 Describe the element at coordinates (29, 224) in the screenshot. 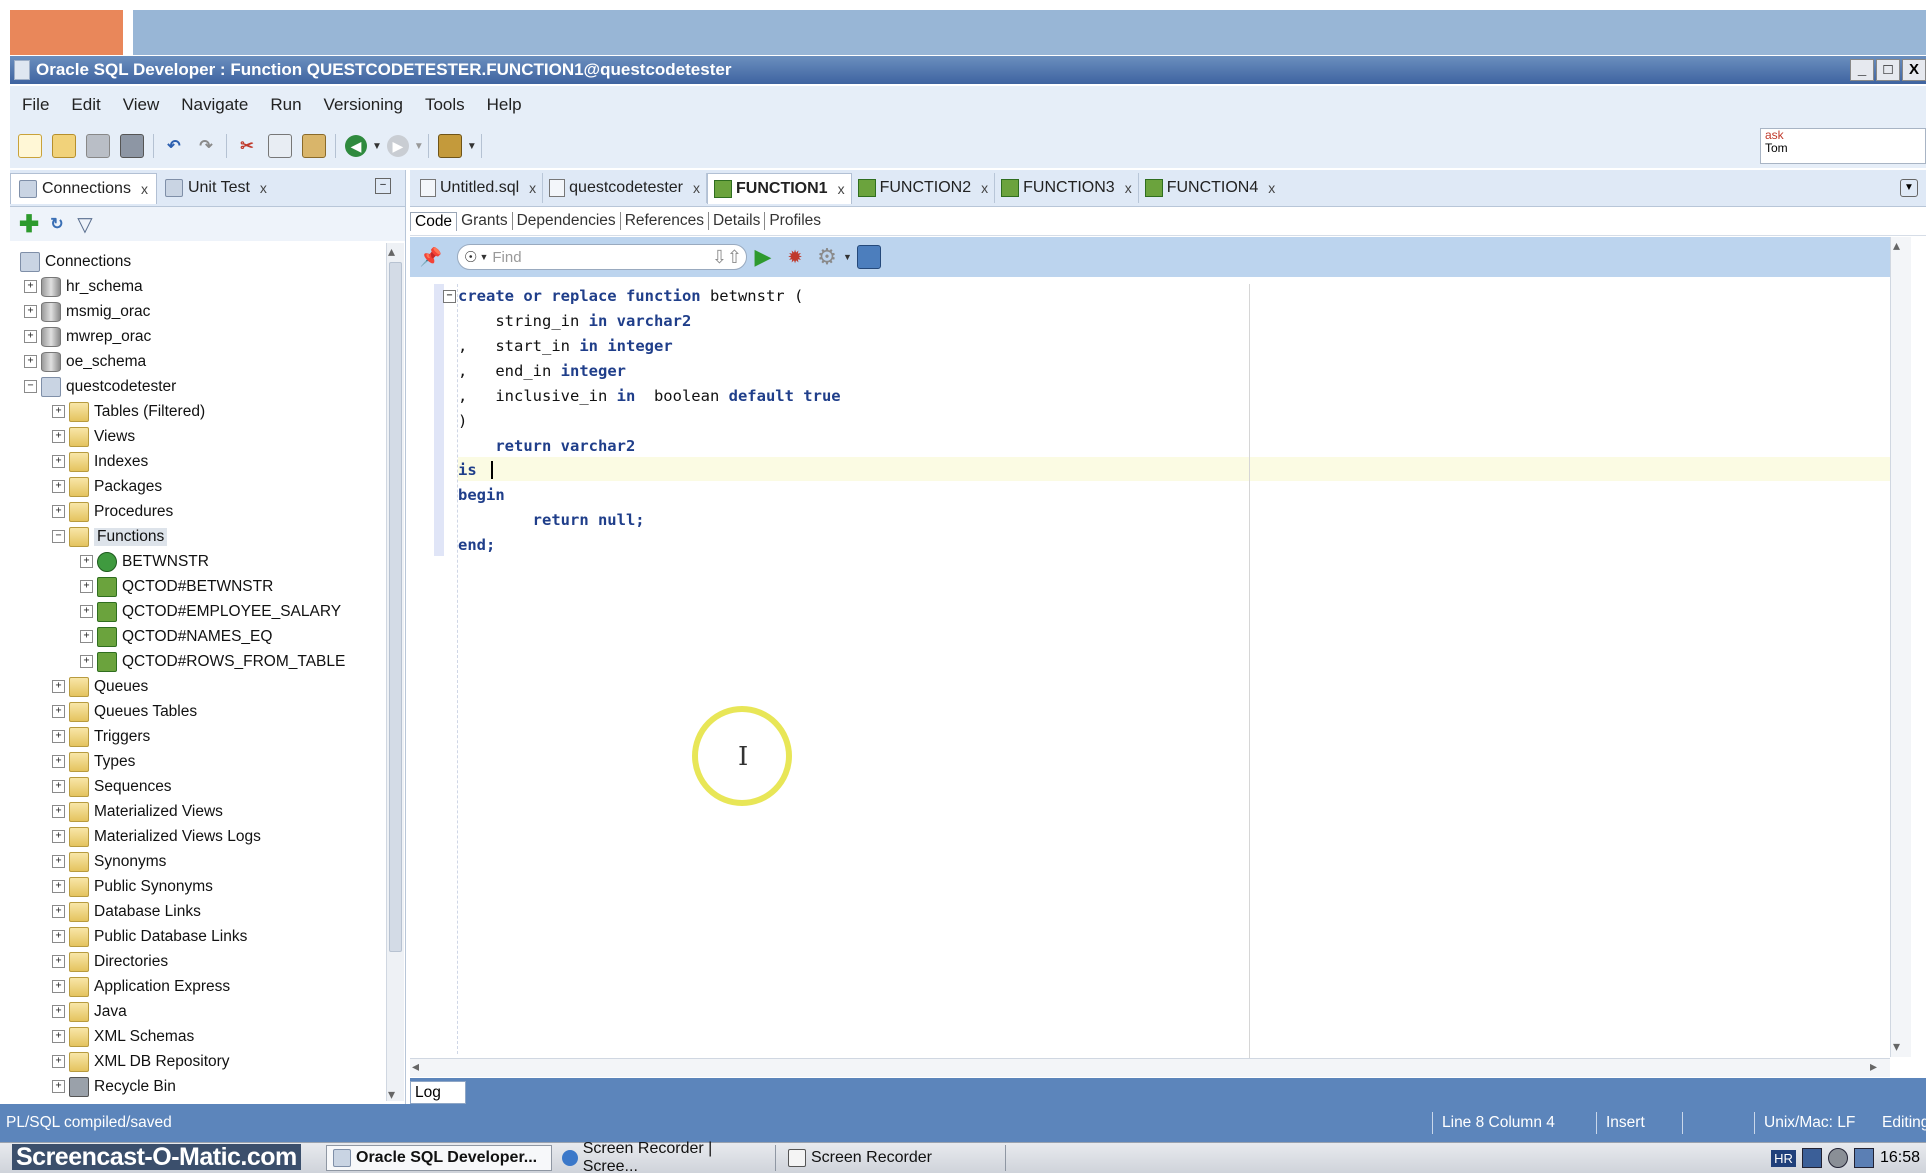

I see `add-connection-icon: ✚` at that location.